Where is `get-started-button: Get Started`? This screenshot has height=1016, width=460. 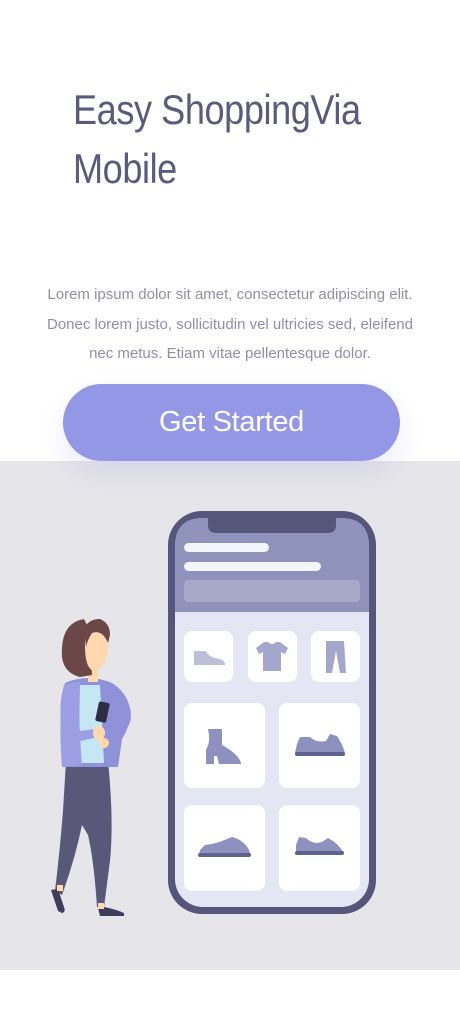 get-started-button: Get Started is located at coordinates (231, 422).